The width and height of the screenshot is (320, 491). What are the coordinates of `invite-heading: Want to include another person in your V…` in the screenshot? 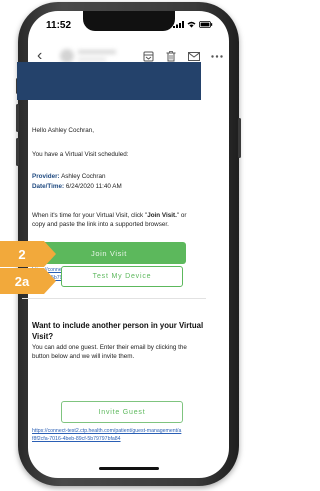 It's located at (118, 331).